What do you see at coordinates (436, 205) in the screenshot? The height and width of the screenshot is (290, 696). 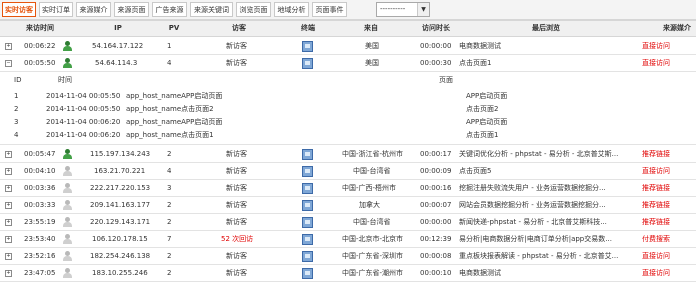 I see `visit-duration: 00:00:07` at bounding box center [436, 205].